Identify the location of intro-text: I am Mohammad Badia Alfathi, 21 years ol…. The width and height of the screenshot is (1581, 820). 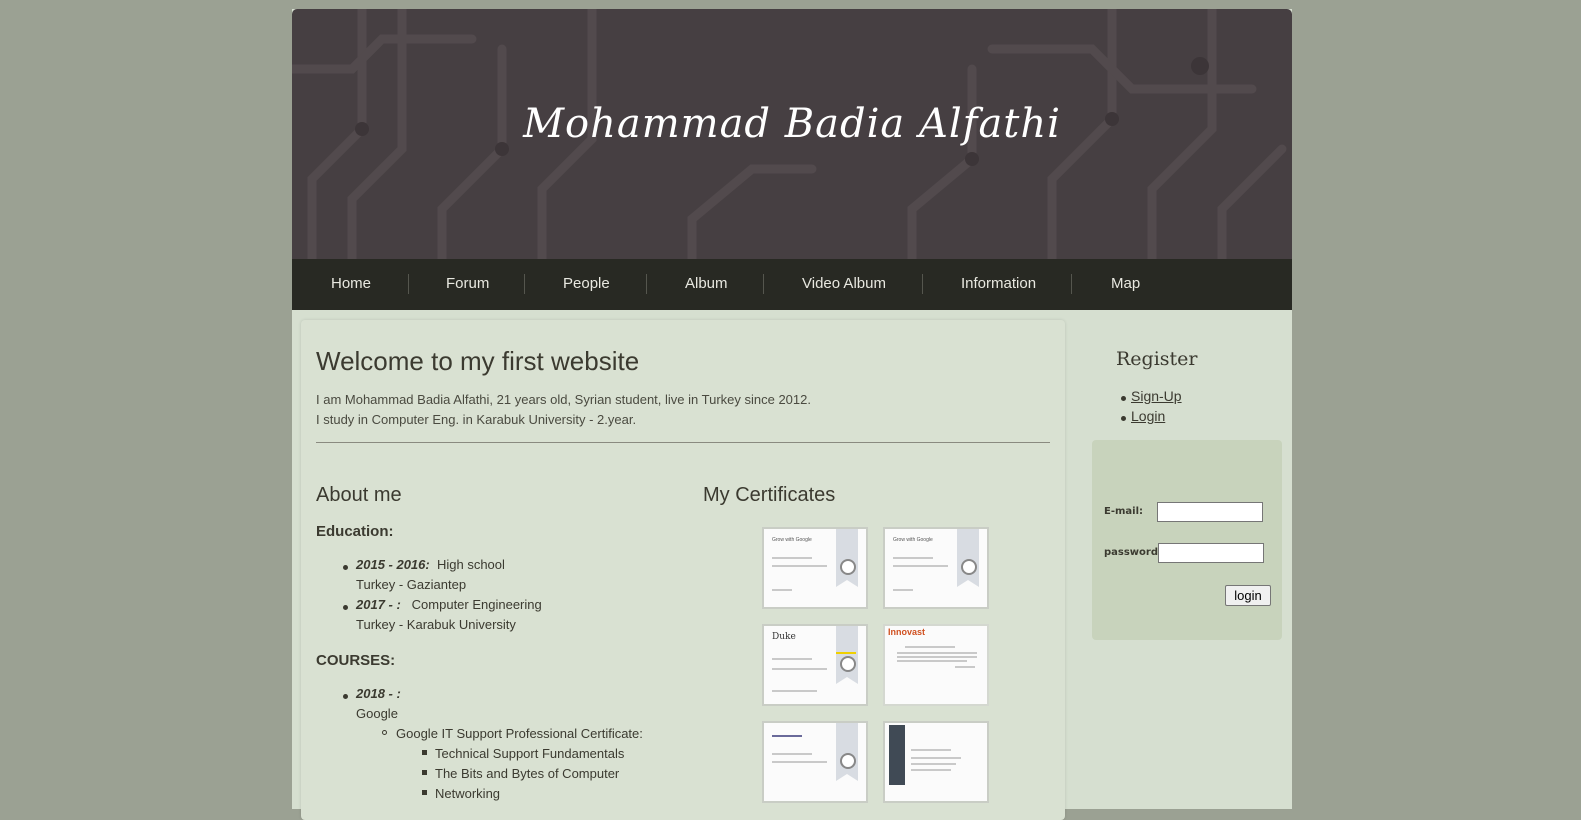
(563, 410).